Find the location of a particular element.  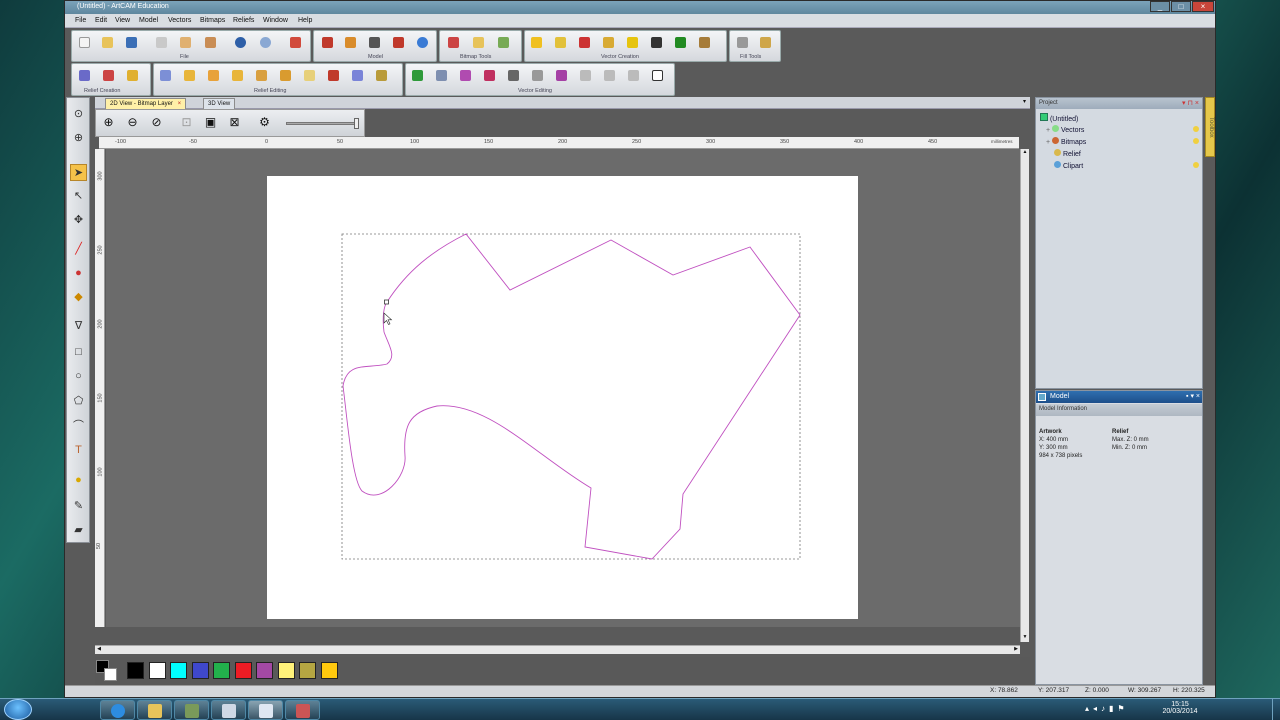

vector-cross-icon is located at coordinates (584, 42).